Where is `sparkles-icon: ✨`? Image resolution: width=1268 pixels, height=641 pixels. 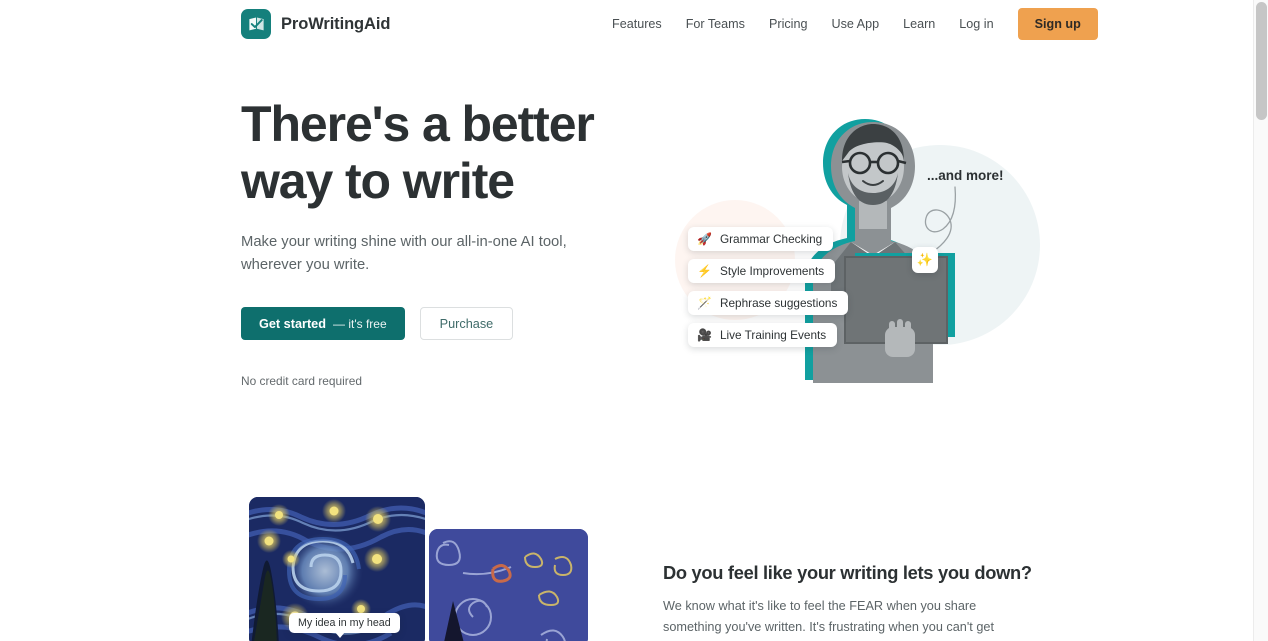
sparkles-icon: ✨ is located at coordinates (925, 260).